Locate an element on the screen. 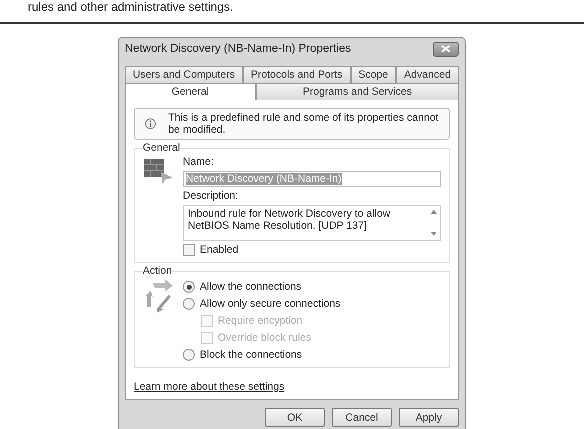 The height and width of the screenshot is (429, 584). tab: Programs and Services is located at coordinates (357, 91).